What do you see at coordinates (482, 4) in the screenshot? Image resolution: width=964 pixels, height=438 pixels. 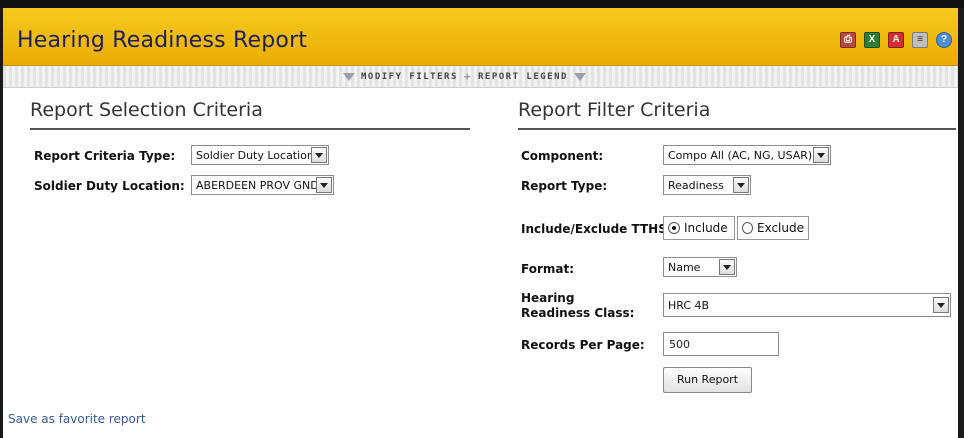 I see `window-top-band` at bounding box center [482, 4].